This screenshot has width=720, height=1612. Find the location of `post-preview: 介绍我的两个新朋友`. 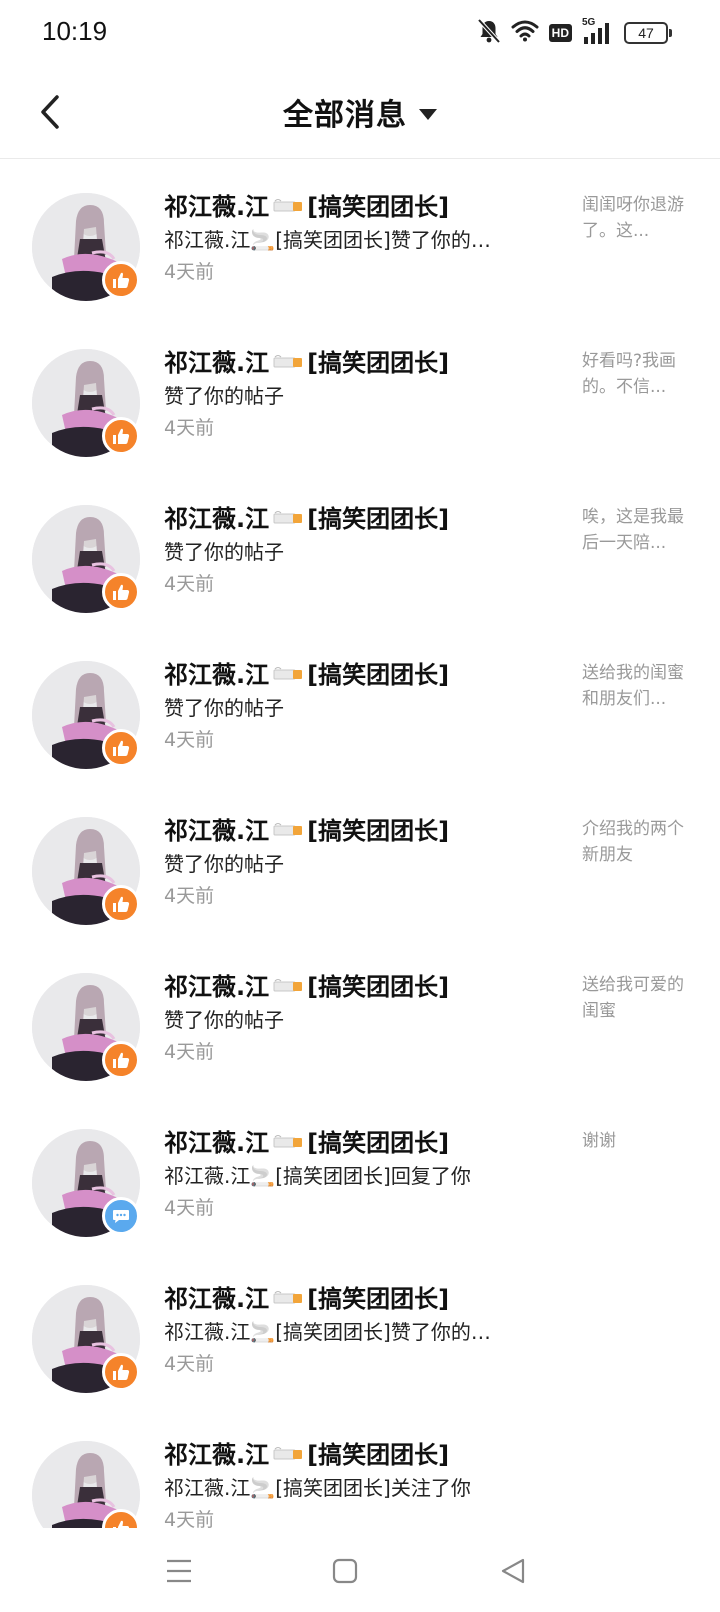

post-preview: 介绍我的两个新朋友 is located at coordinates (638, 842).